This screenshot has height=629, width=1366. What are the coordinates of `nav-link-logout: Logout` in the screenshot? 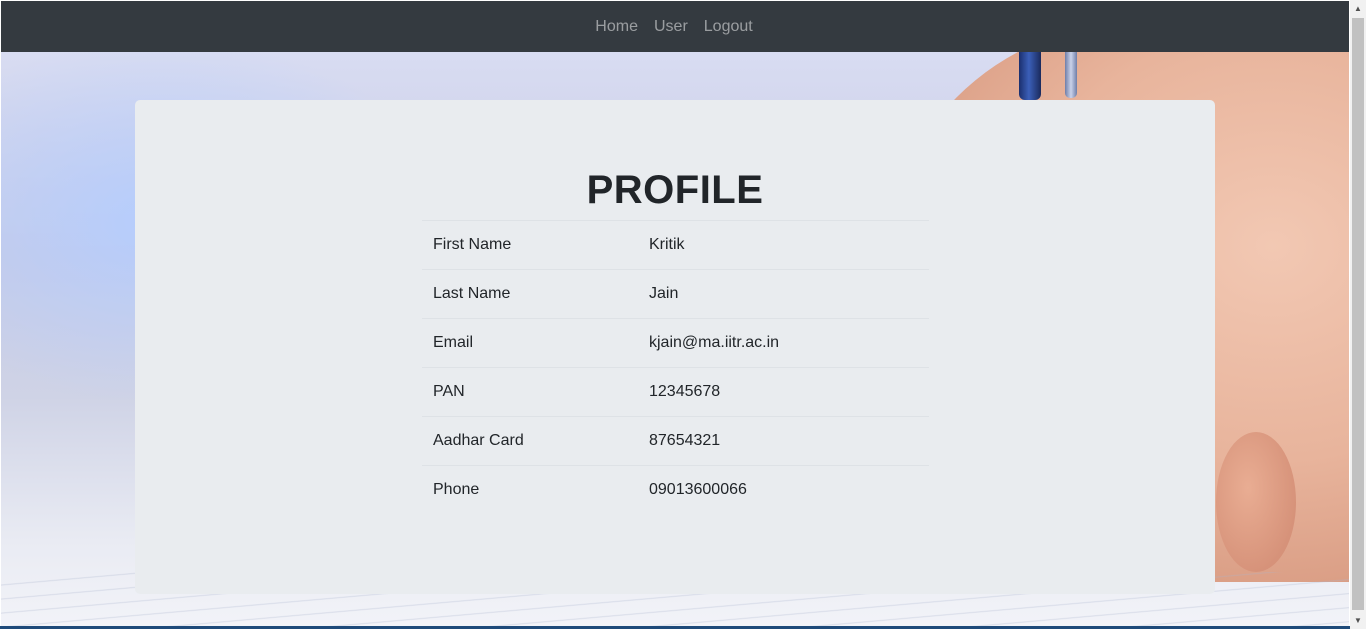 It's located at (728, 27).